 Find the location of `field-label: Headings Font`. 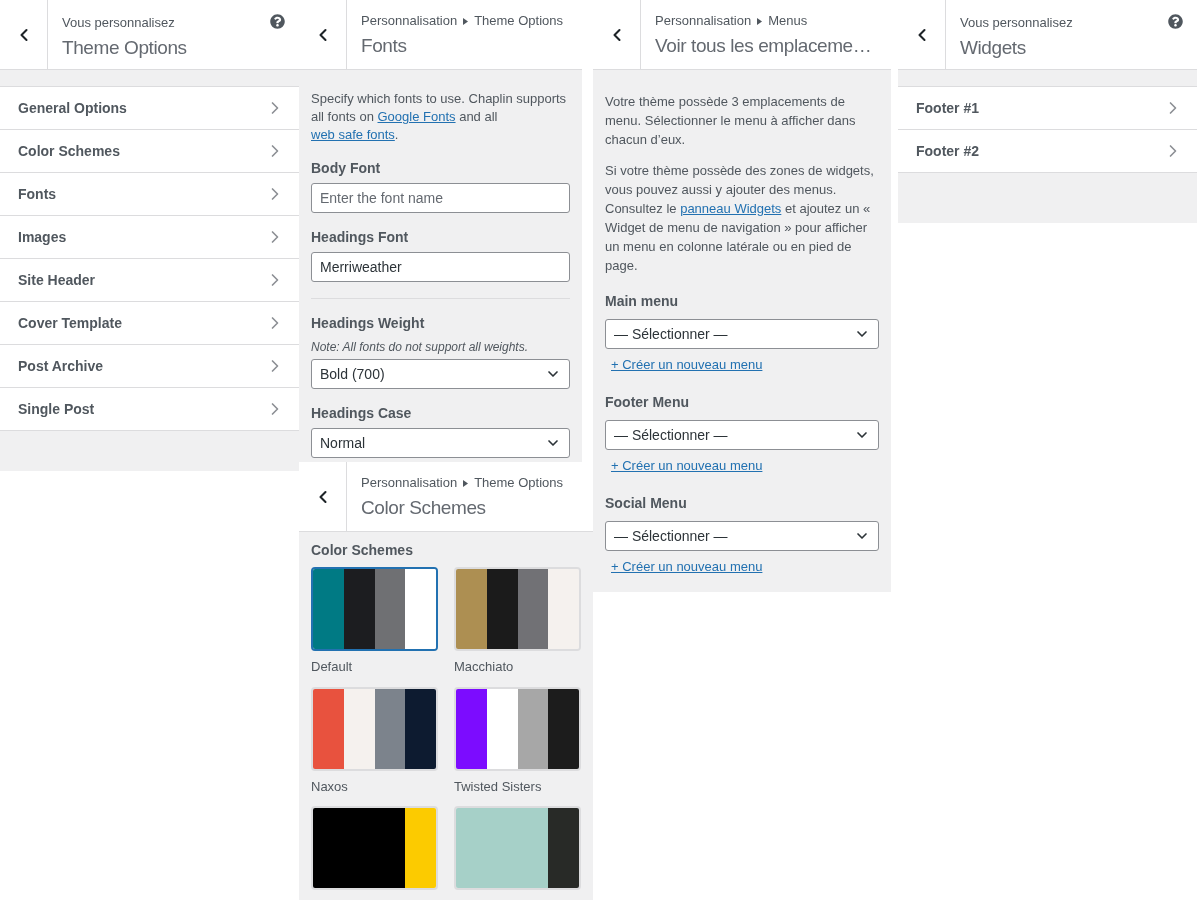

field-label: Headings Font is located at coordinates (360, 237).